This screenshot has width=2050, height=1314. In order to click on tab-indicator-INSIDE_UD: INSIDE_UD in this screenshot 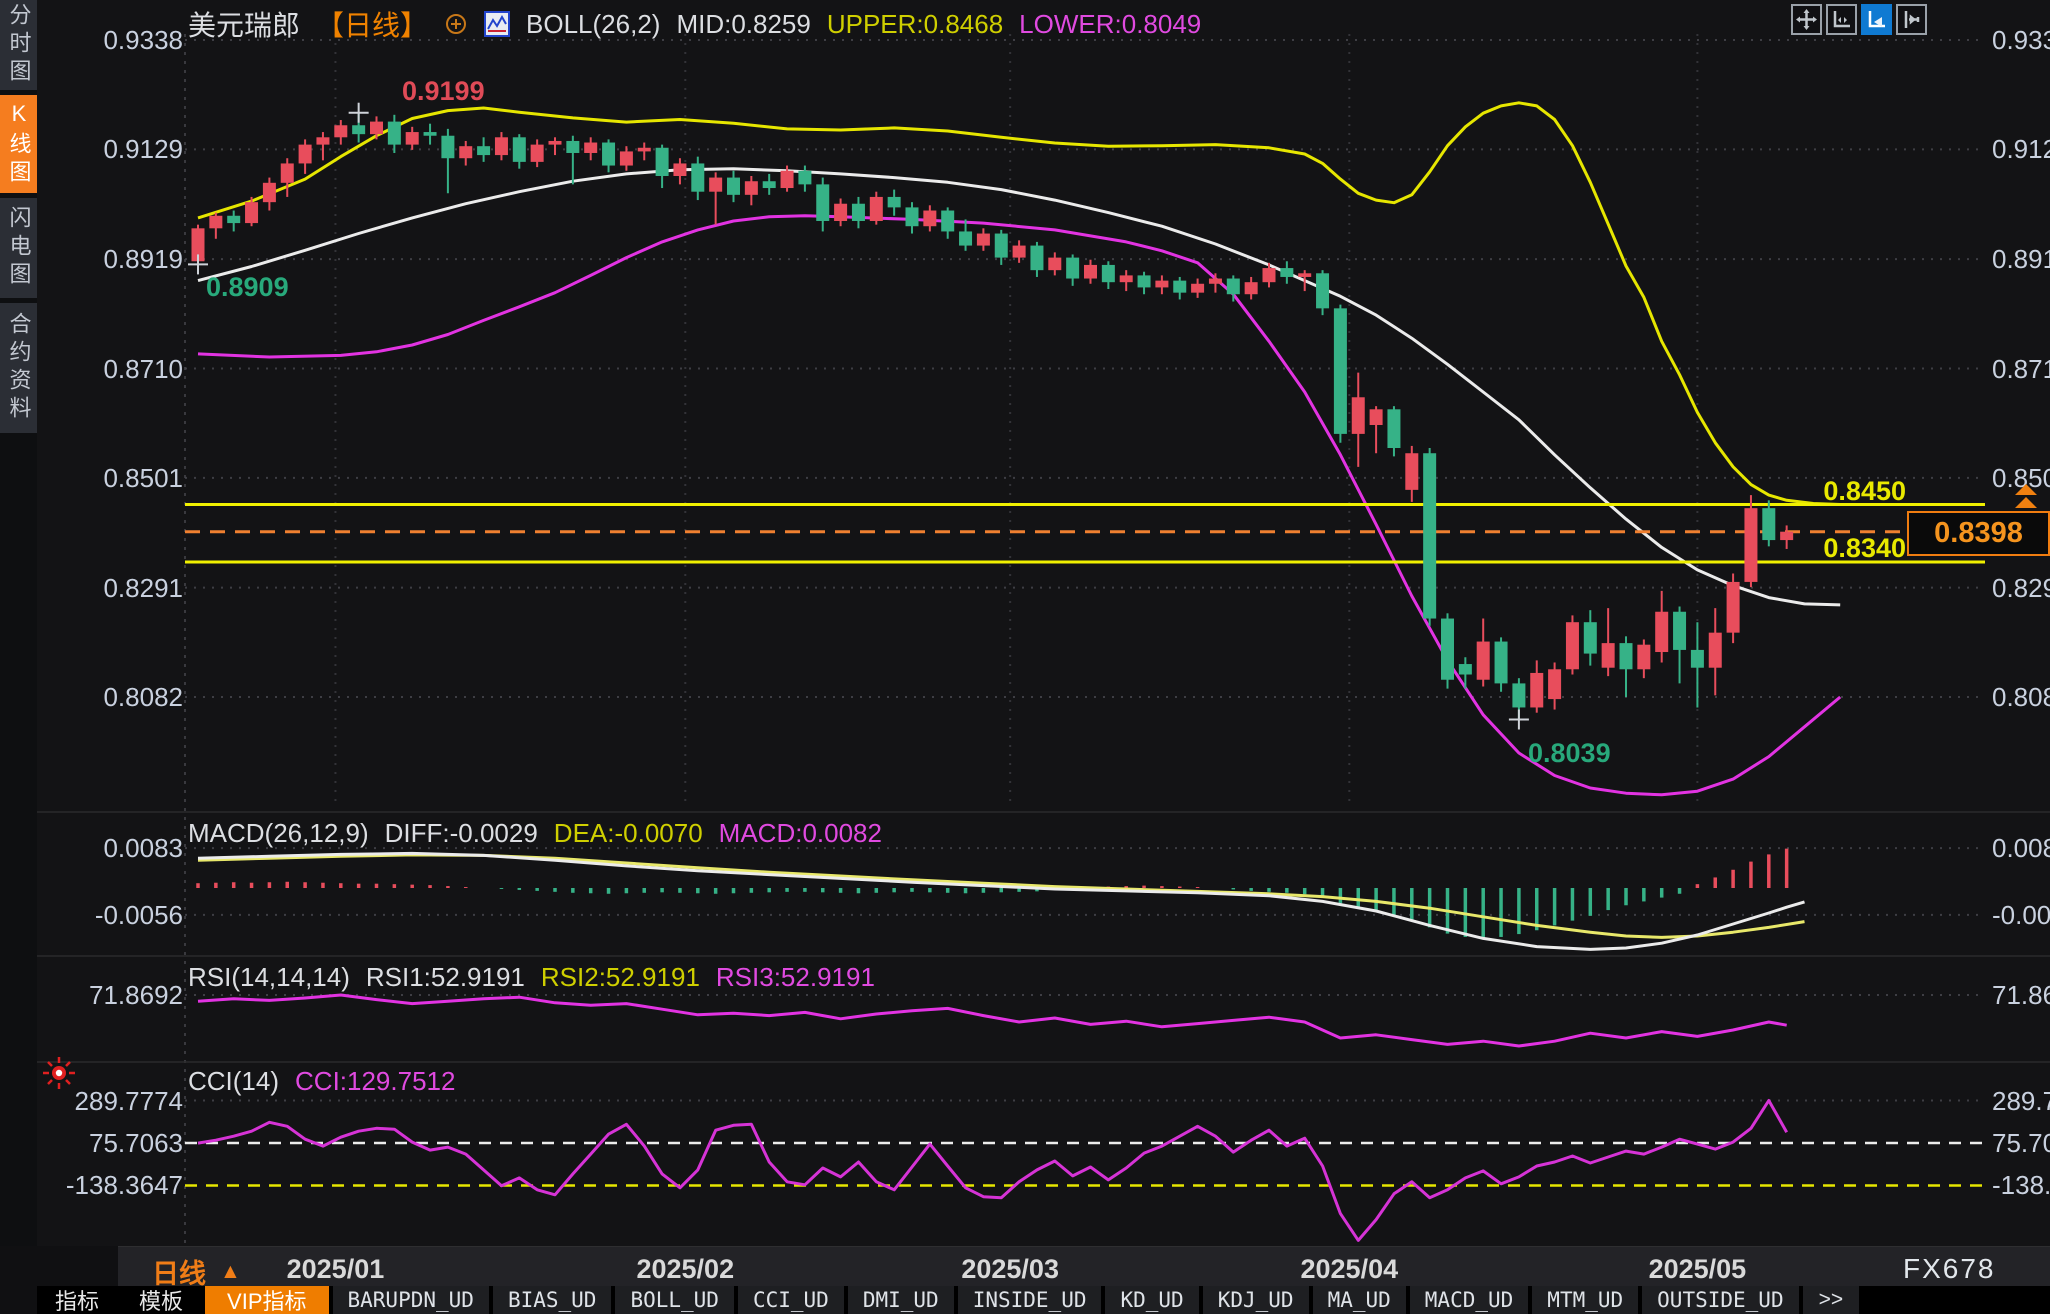, I will do `click(1029, 1300)`.